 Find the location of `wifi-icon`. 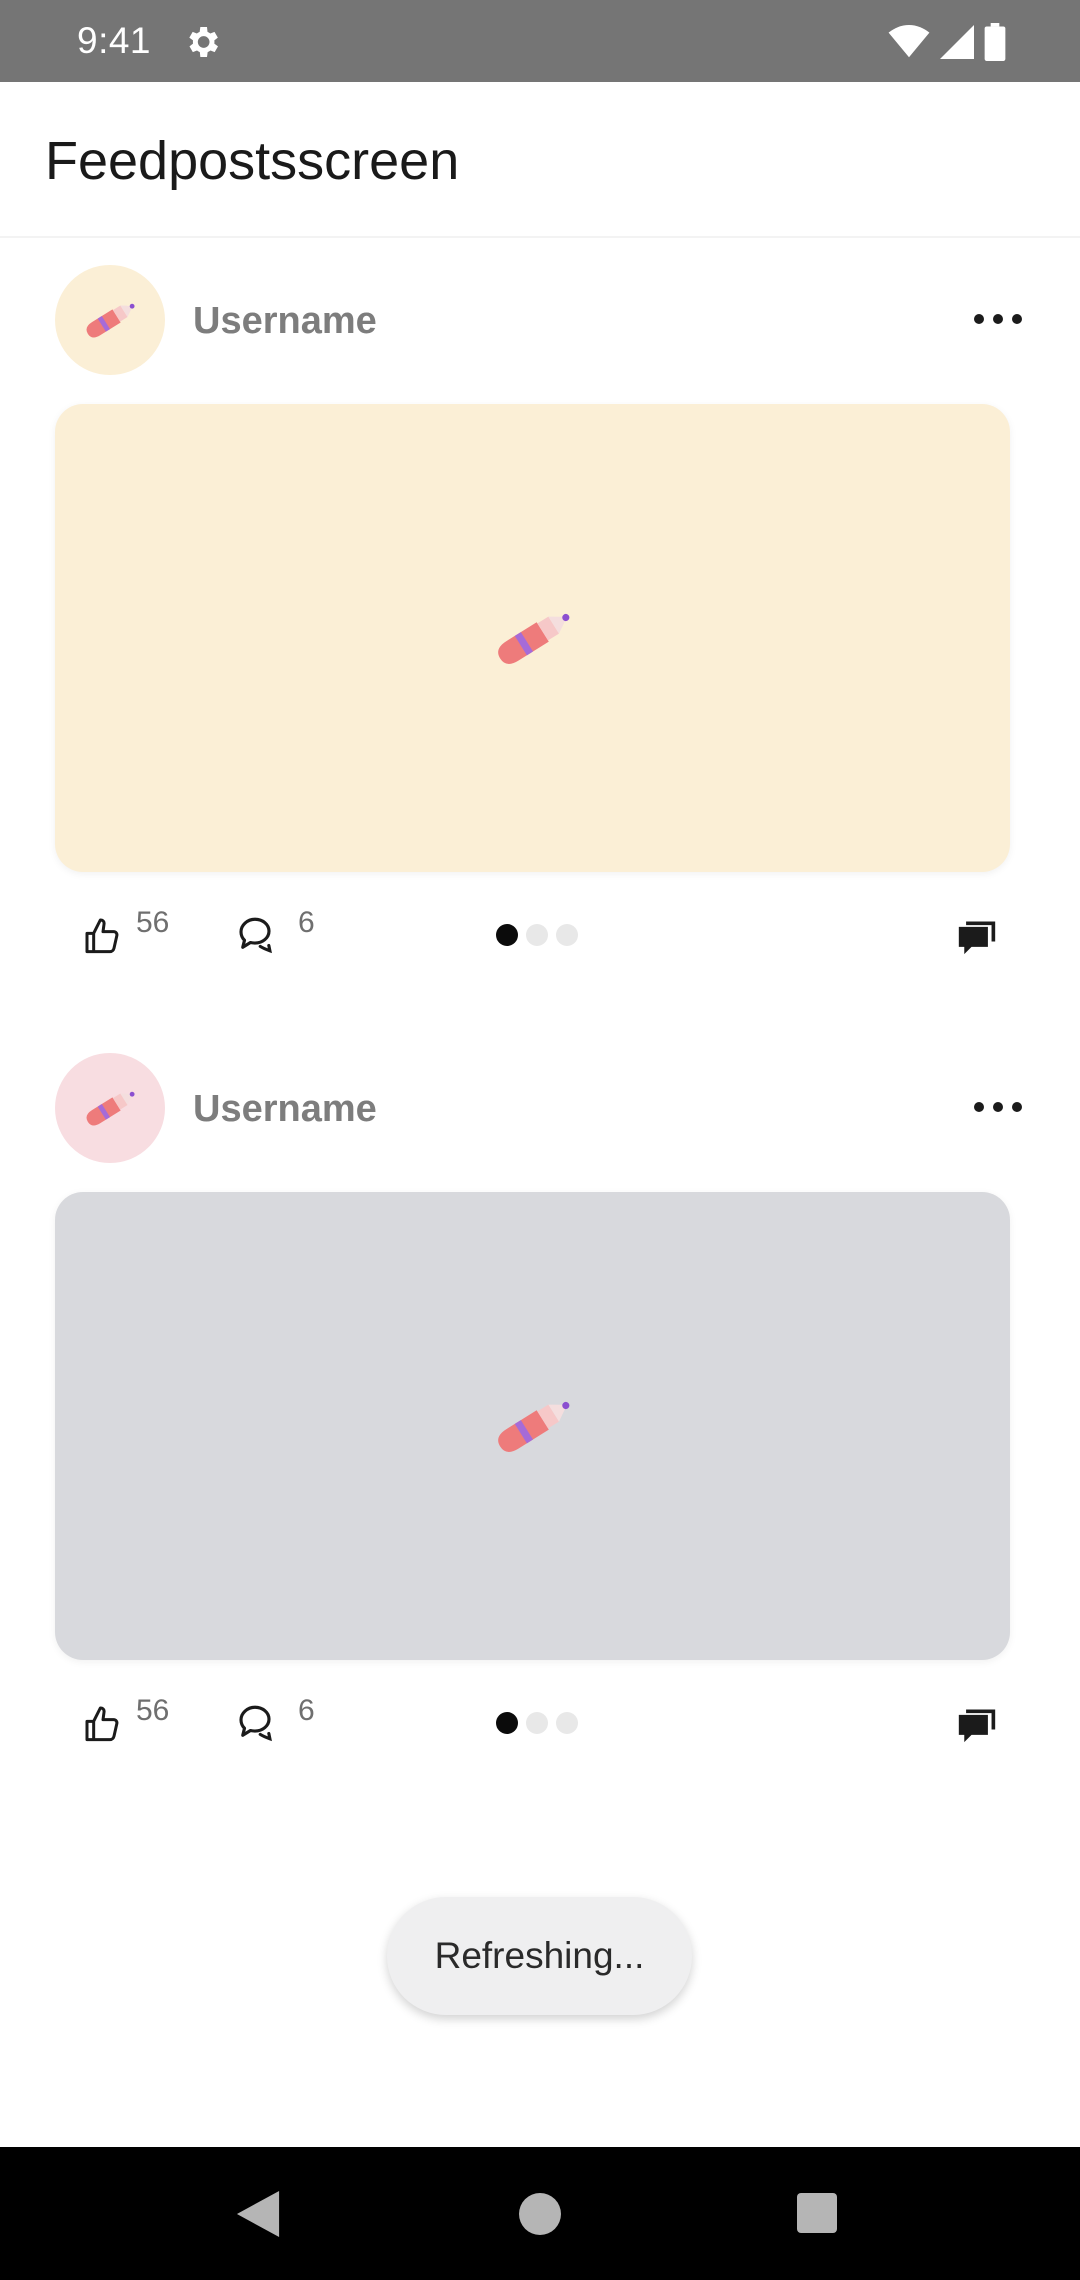

wifi-icon is located at coordinates (909, 41).